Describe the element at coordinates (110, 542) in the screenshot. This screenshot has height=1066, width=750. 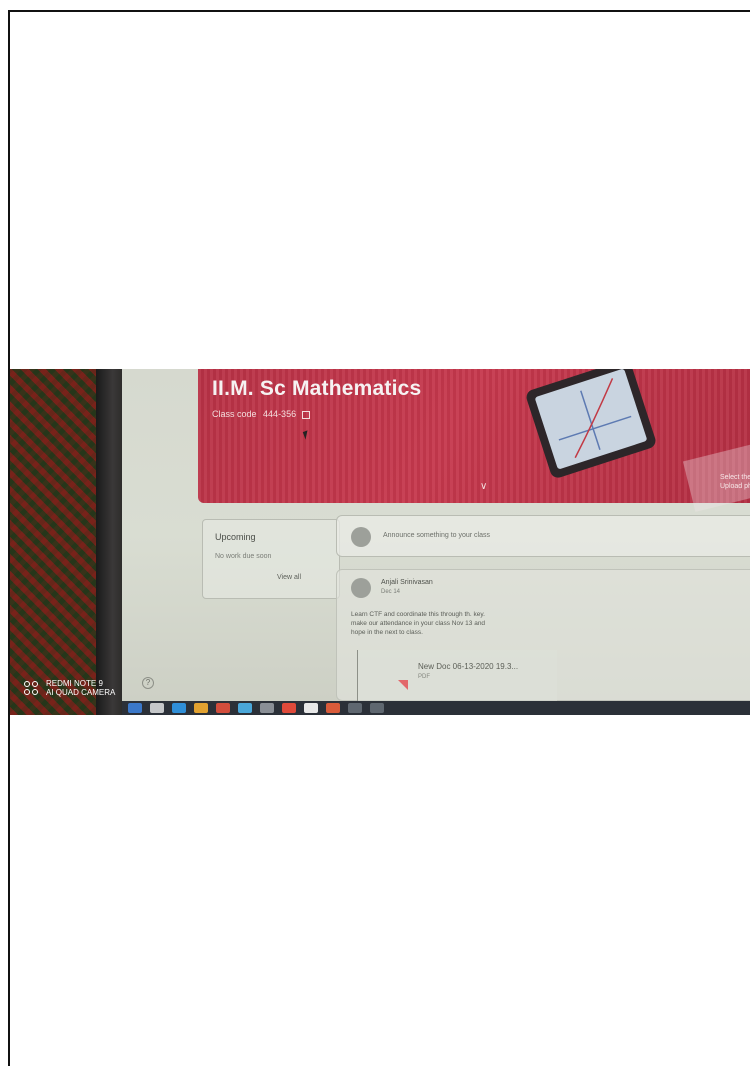
I see `monitor-bezel` at that location.